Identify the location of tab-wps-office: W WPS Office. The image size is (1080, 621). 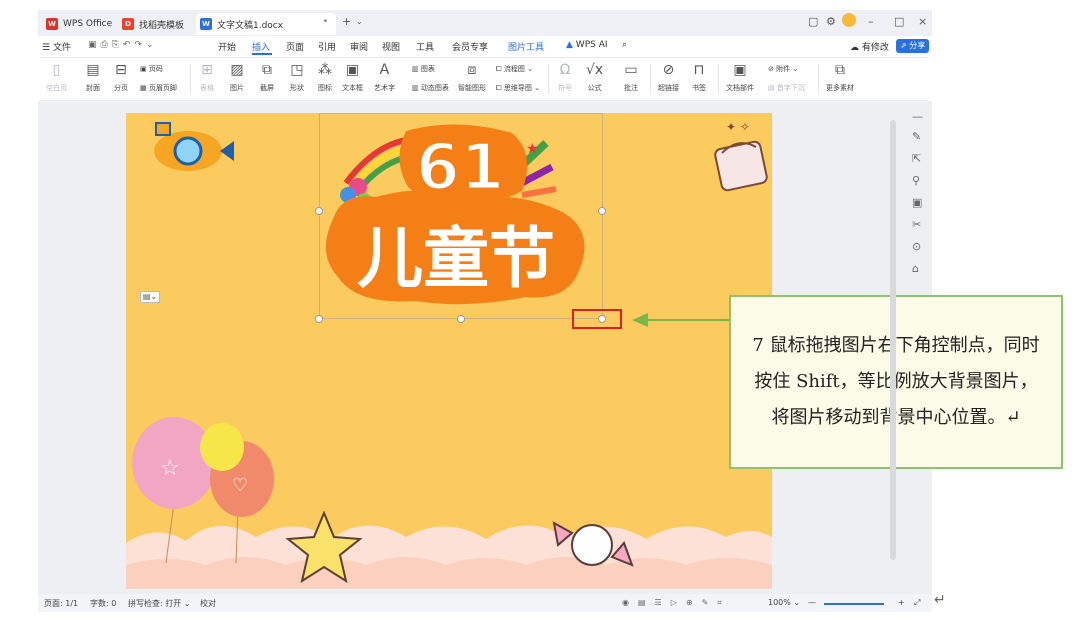
(79, 24).